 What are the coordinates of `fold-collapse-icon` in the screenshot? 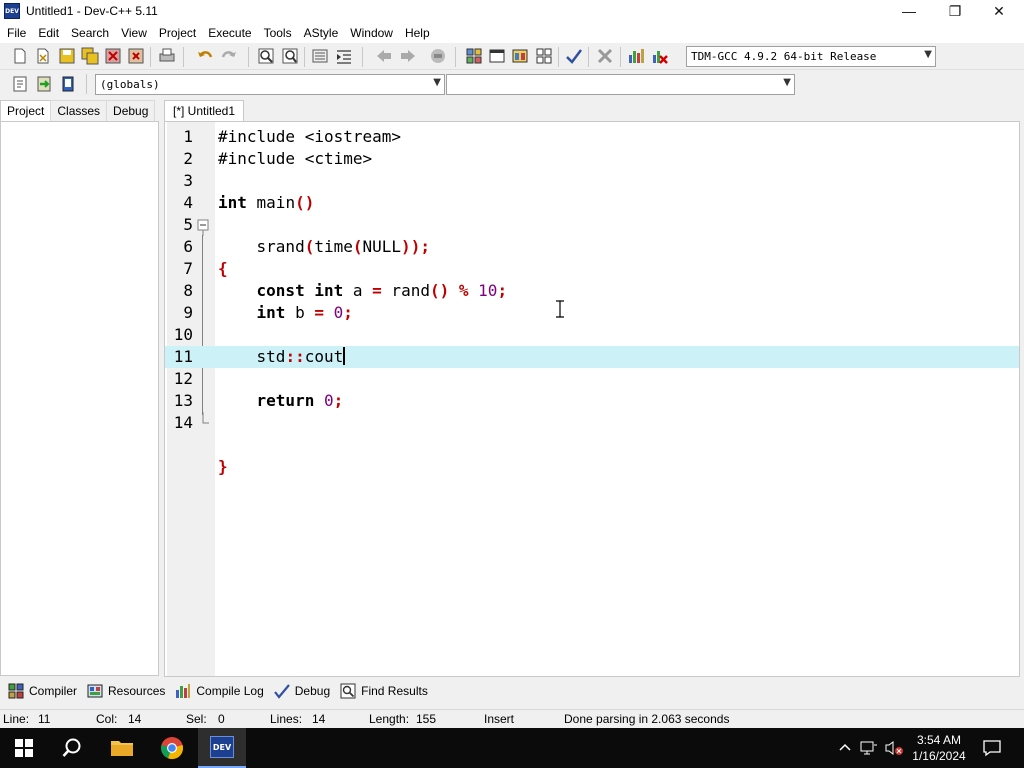 It's located at (203, 225).